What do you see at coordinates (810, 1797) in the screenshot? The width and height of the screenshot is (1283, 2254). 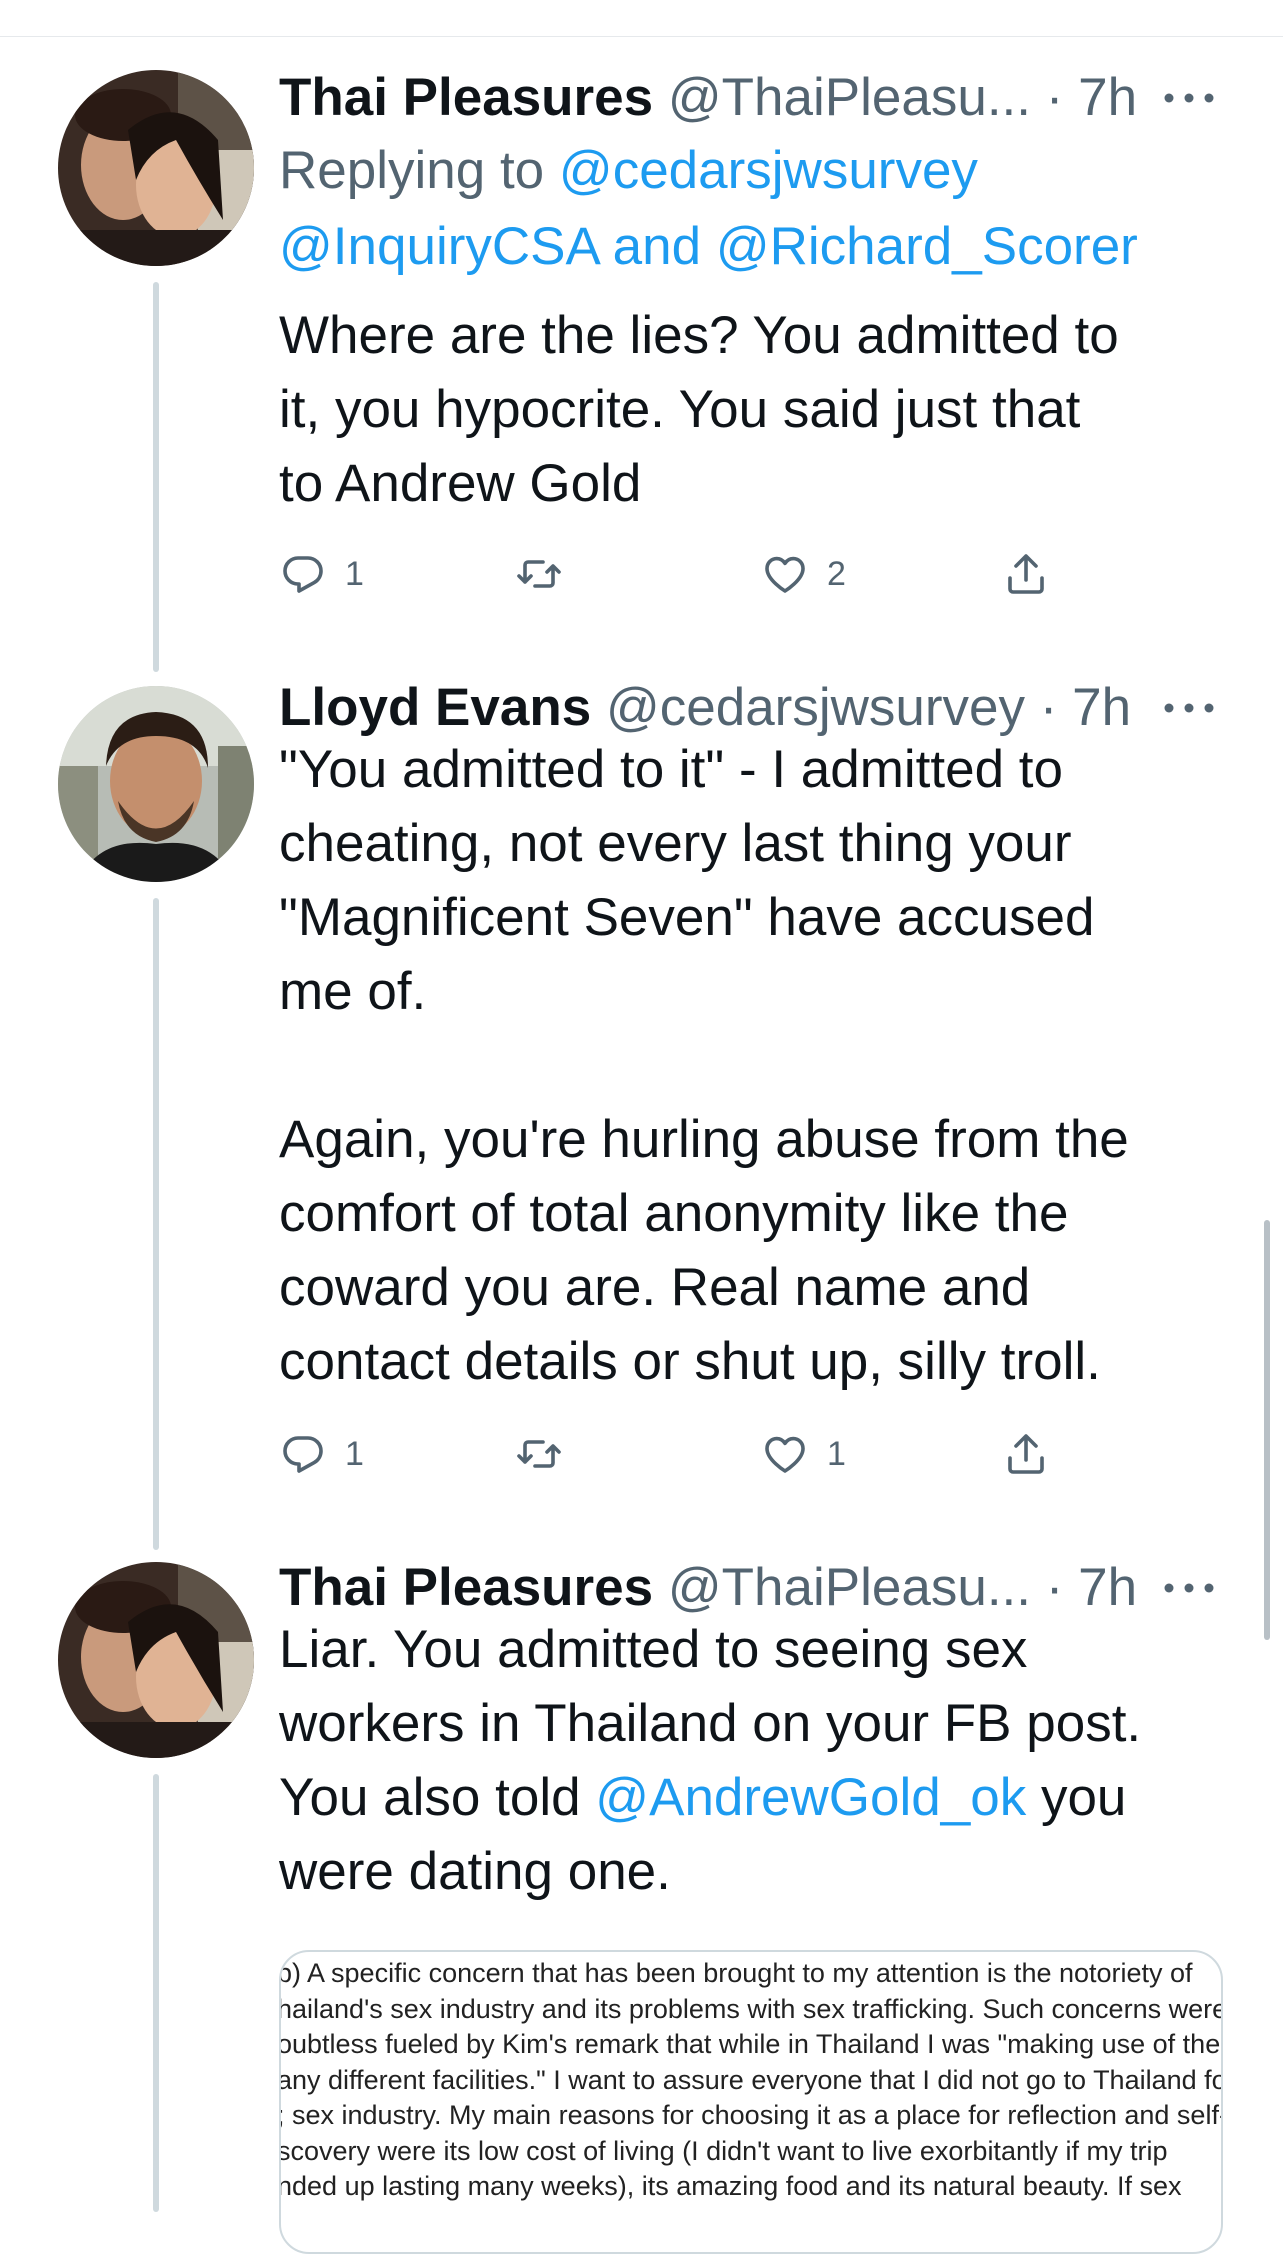 I see `mention-link: @AndrewGold_ok` at bounding box center [810, 1797].